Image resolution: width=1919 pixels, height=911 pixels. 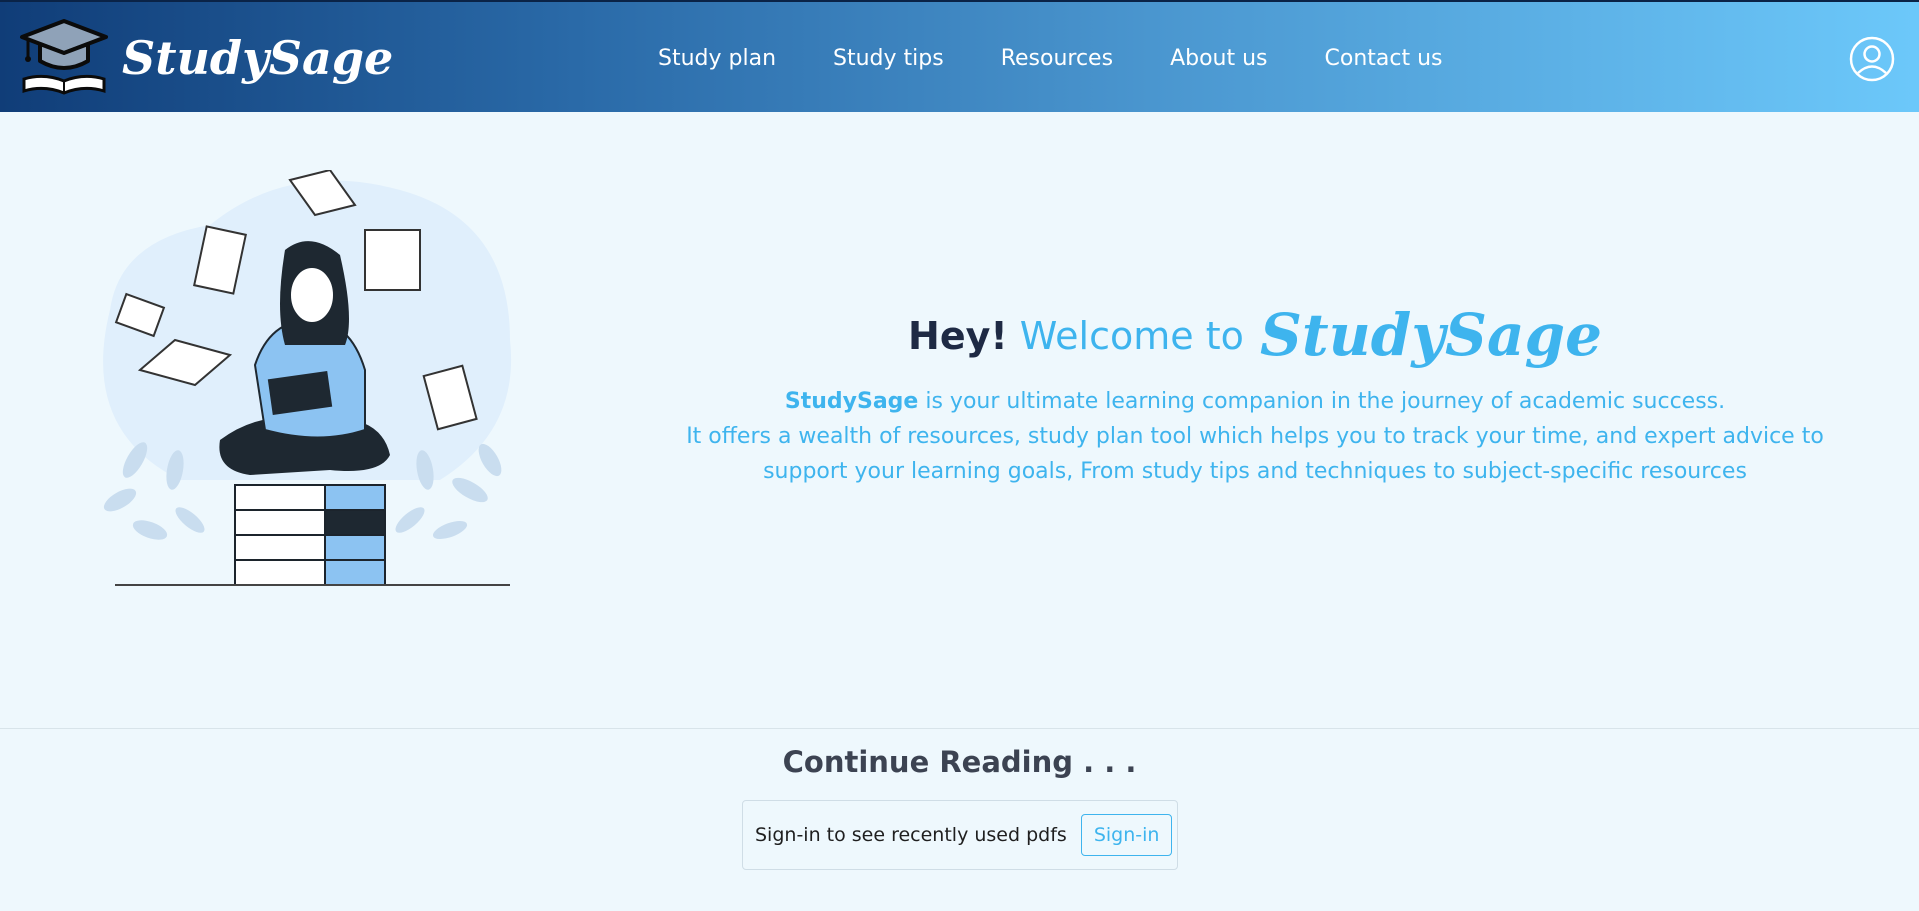 What do you see at coordinates (1218, 58) in the screenshot?
I see `nav-about-us: About us` at bounding box center [1218, 58].